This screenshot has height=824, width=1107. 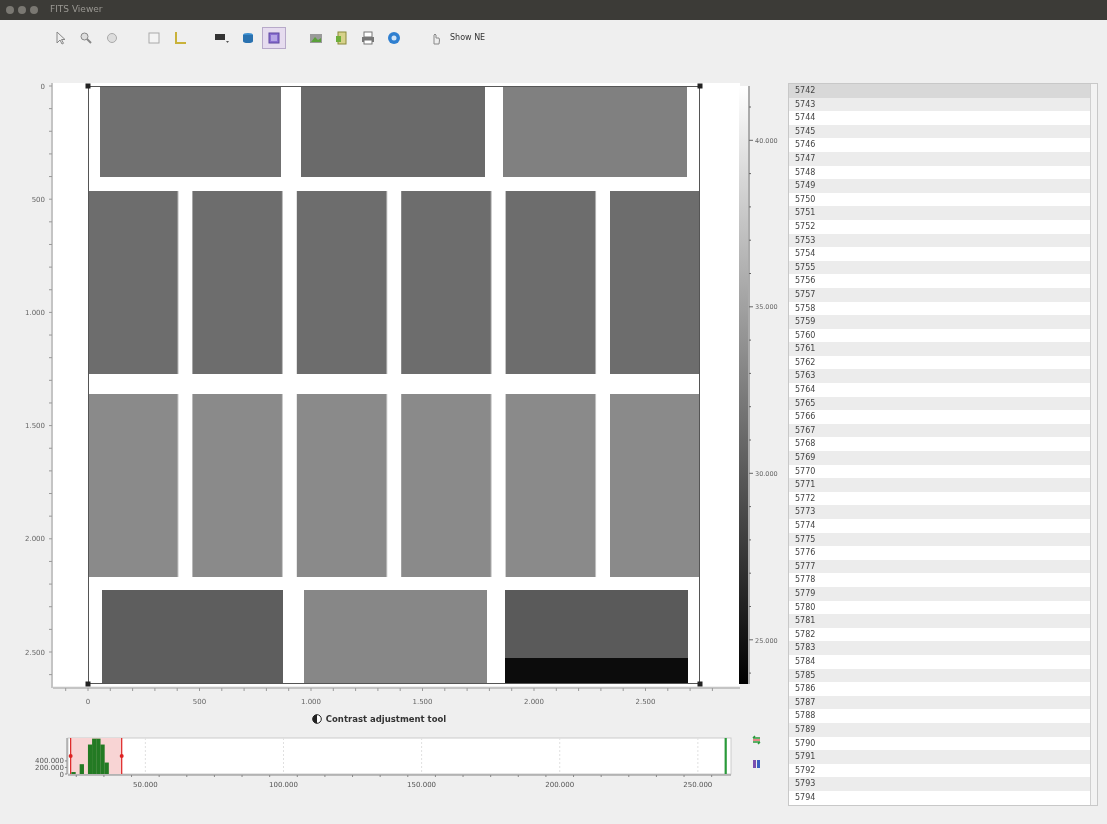 What do you see at coordinates (76, 10) in the screenshot?
I see `window-title: FITS Viewer` at bounding box center [76, 10].